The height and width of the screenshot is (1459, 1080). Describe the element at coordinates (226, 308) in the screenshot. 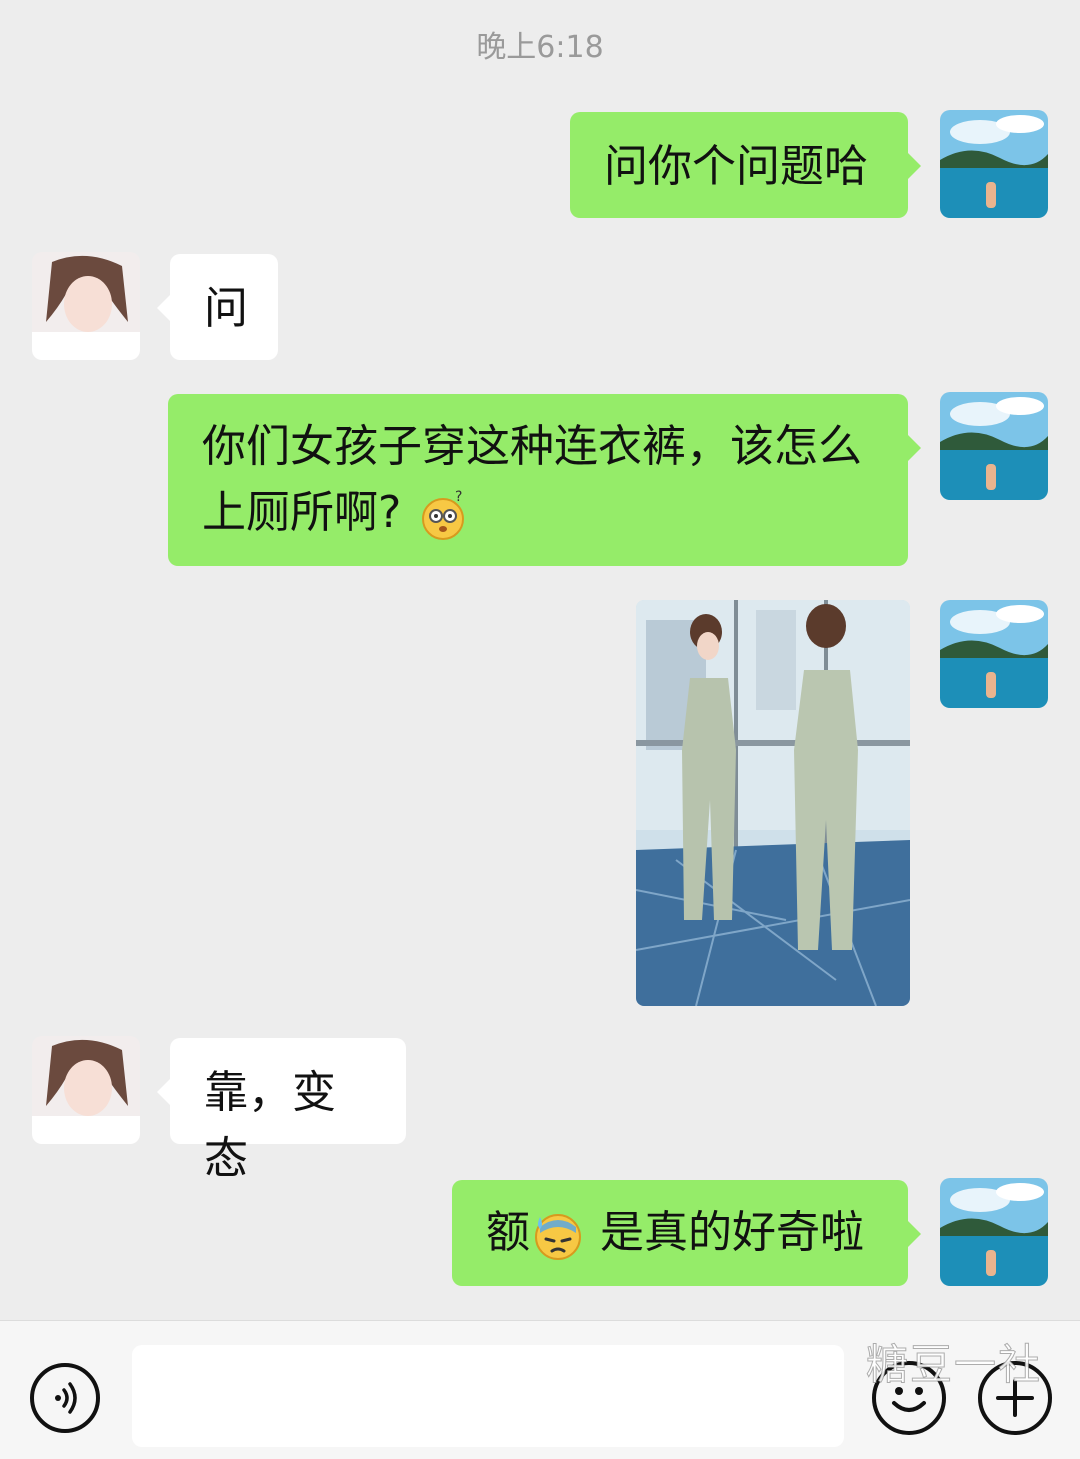

I see `message-text: 问` at that location.